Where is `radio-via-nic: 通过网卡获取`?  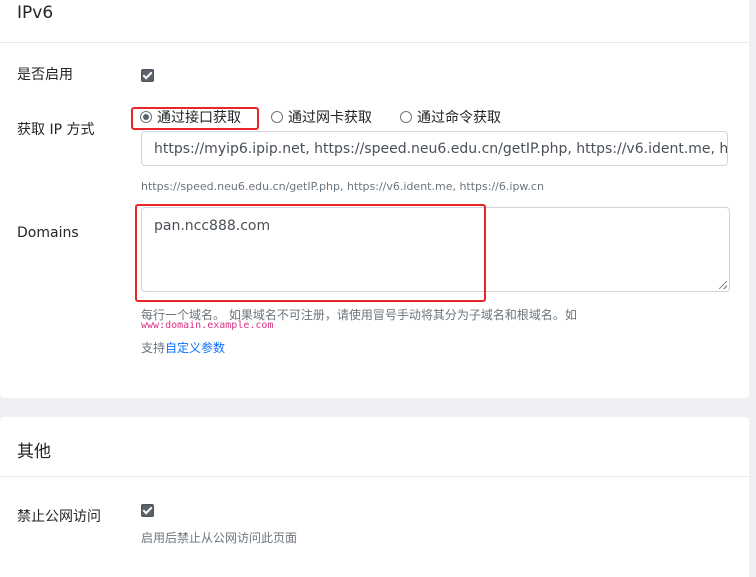 radio-via-nic: 通过网卡获取 is located at coordinates (321, 118).